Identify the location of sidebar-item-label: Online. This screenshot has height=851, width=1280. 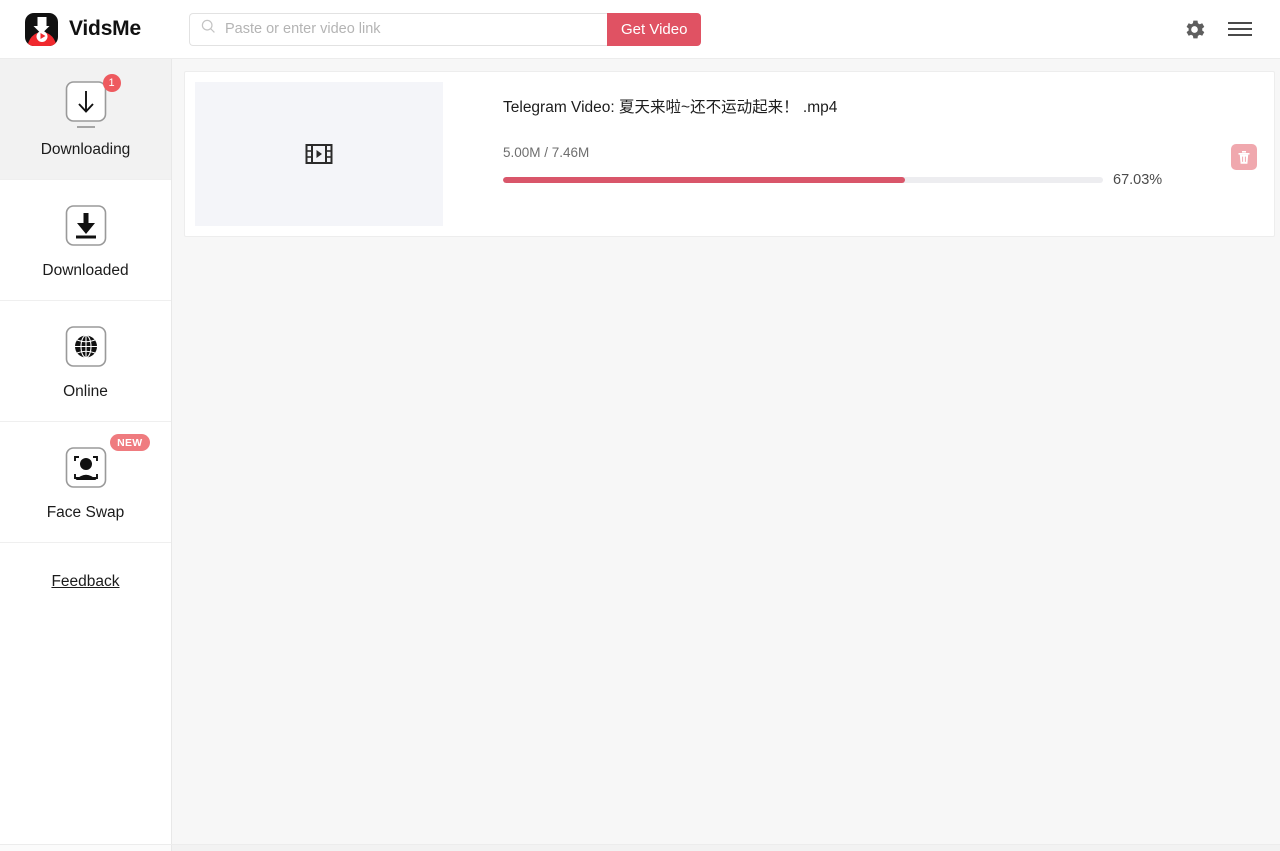
(85, 391).